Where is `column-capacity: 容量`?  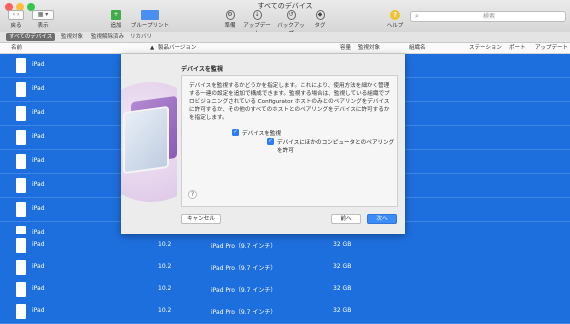 column-capacity: 容量 is located at coordinates (345, 48).